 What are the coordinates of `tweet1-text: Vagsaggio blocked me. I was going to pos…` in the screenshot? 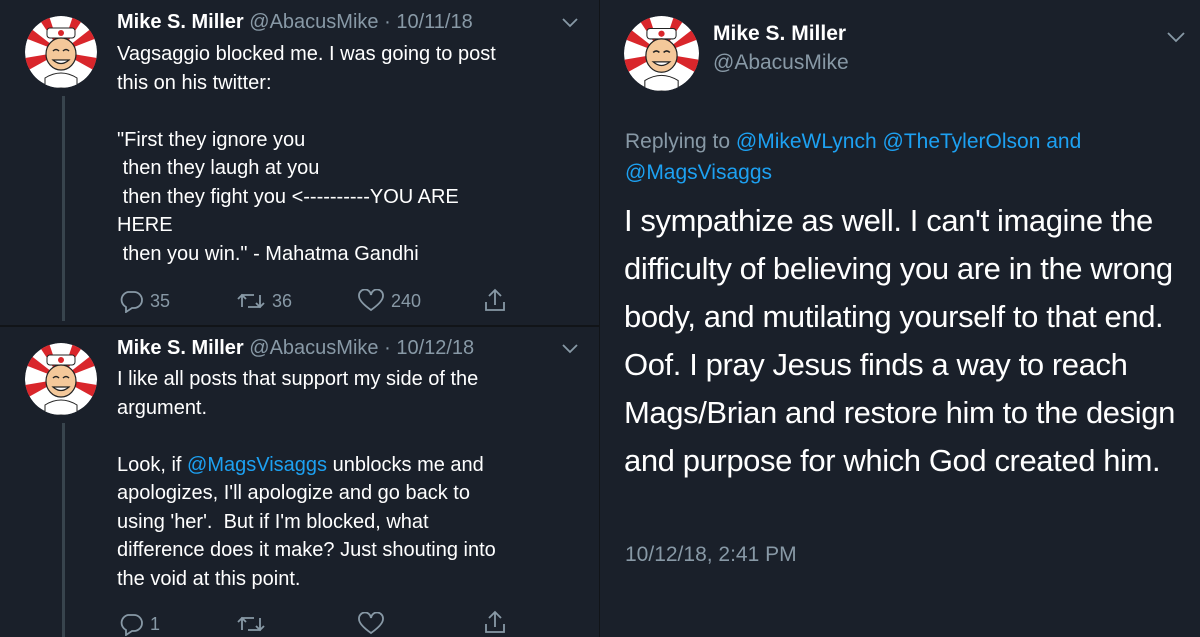 It's located at (306, 154).